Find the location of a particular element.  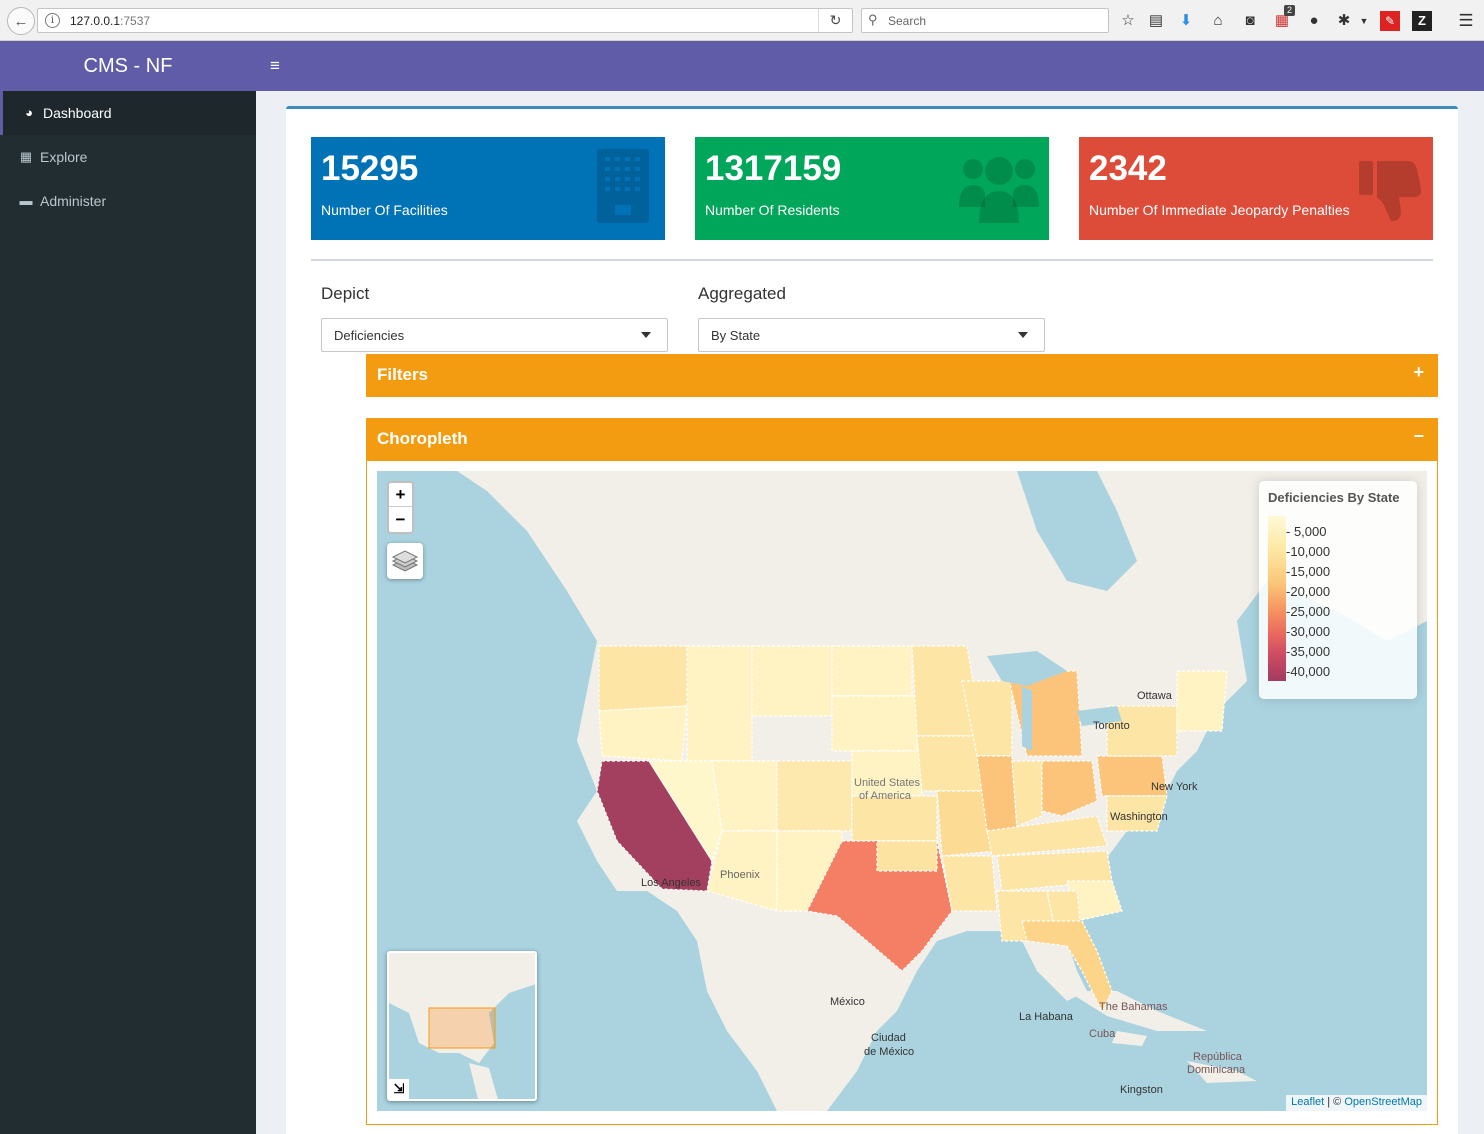

url-host: 127.0.0.1 is located at coordinates (95, 21).